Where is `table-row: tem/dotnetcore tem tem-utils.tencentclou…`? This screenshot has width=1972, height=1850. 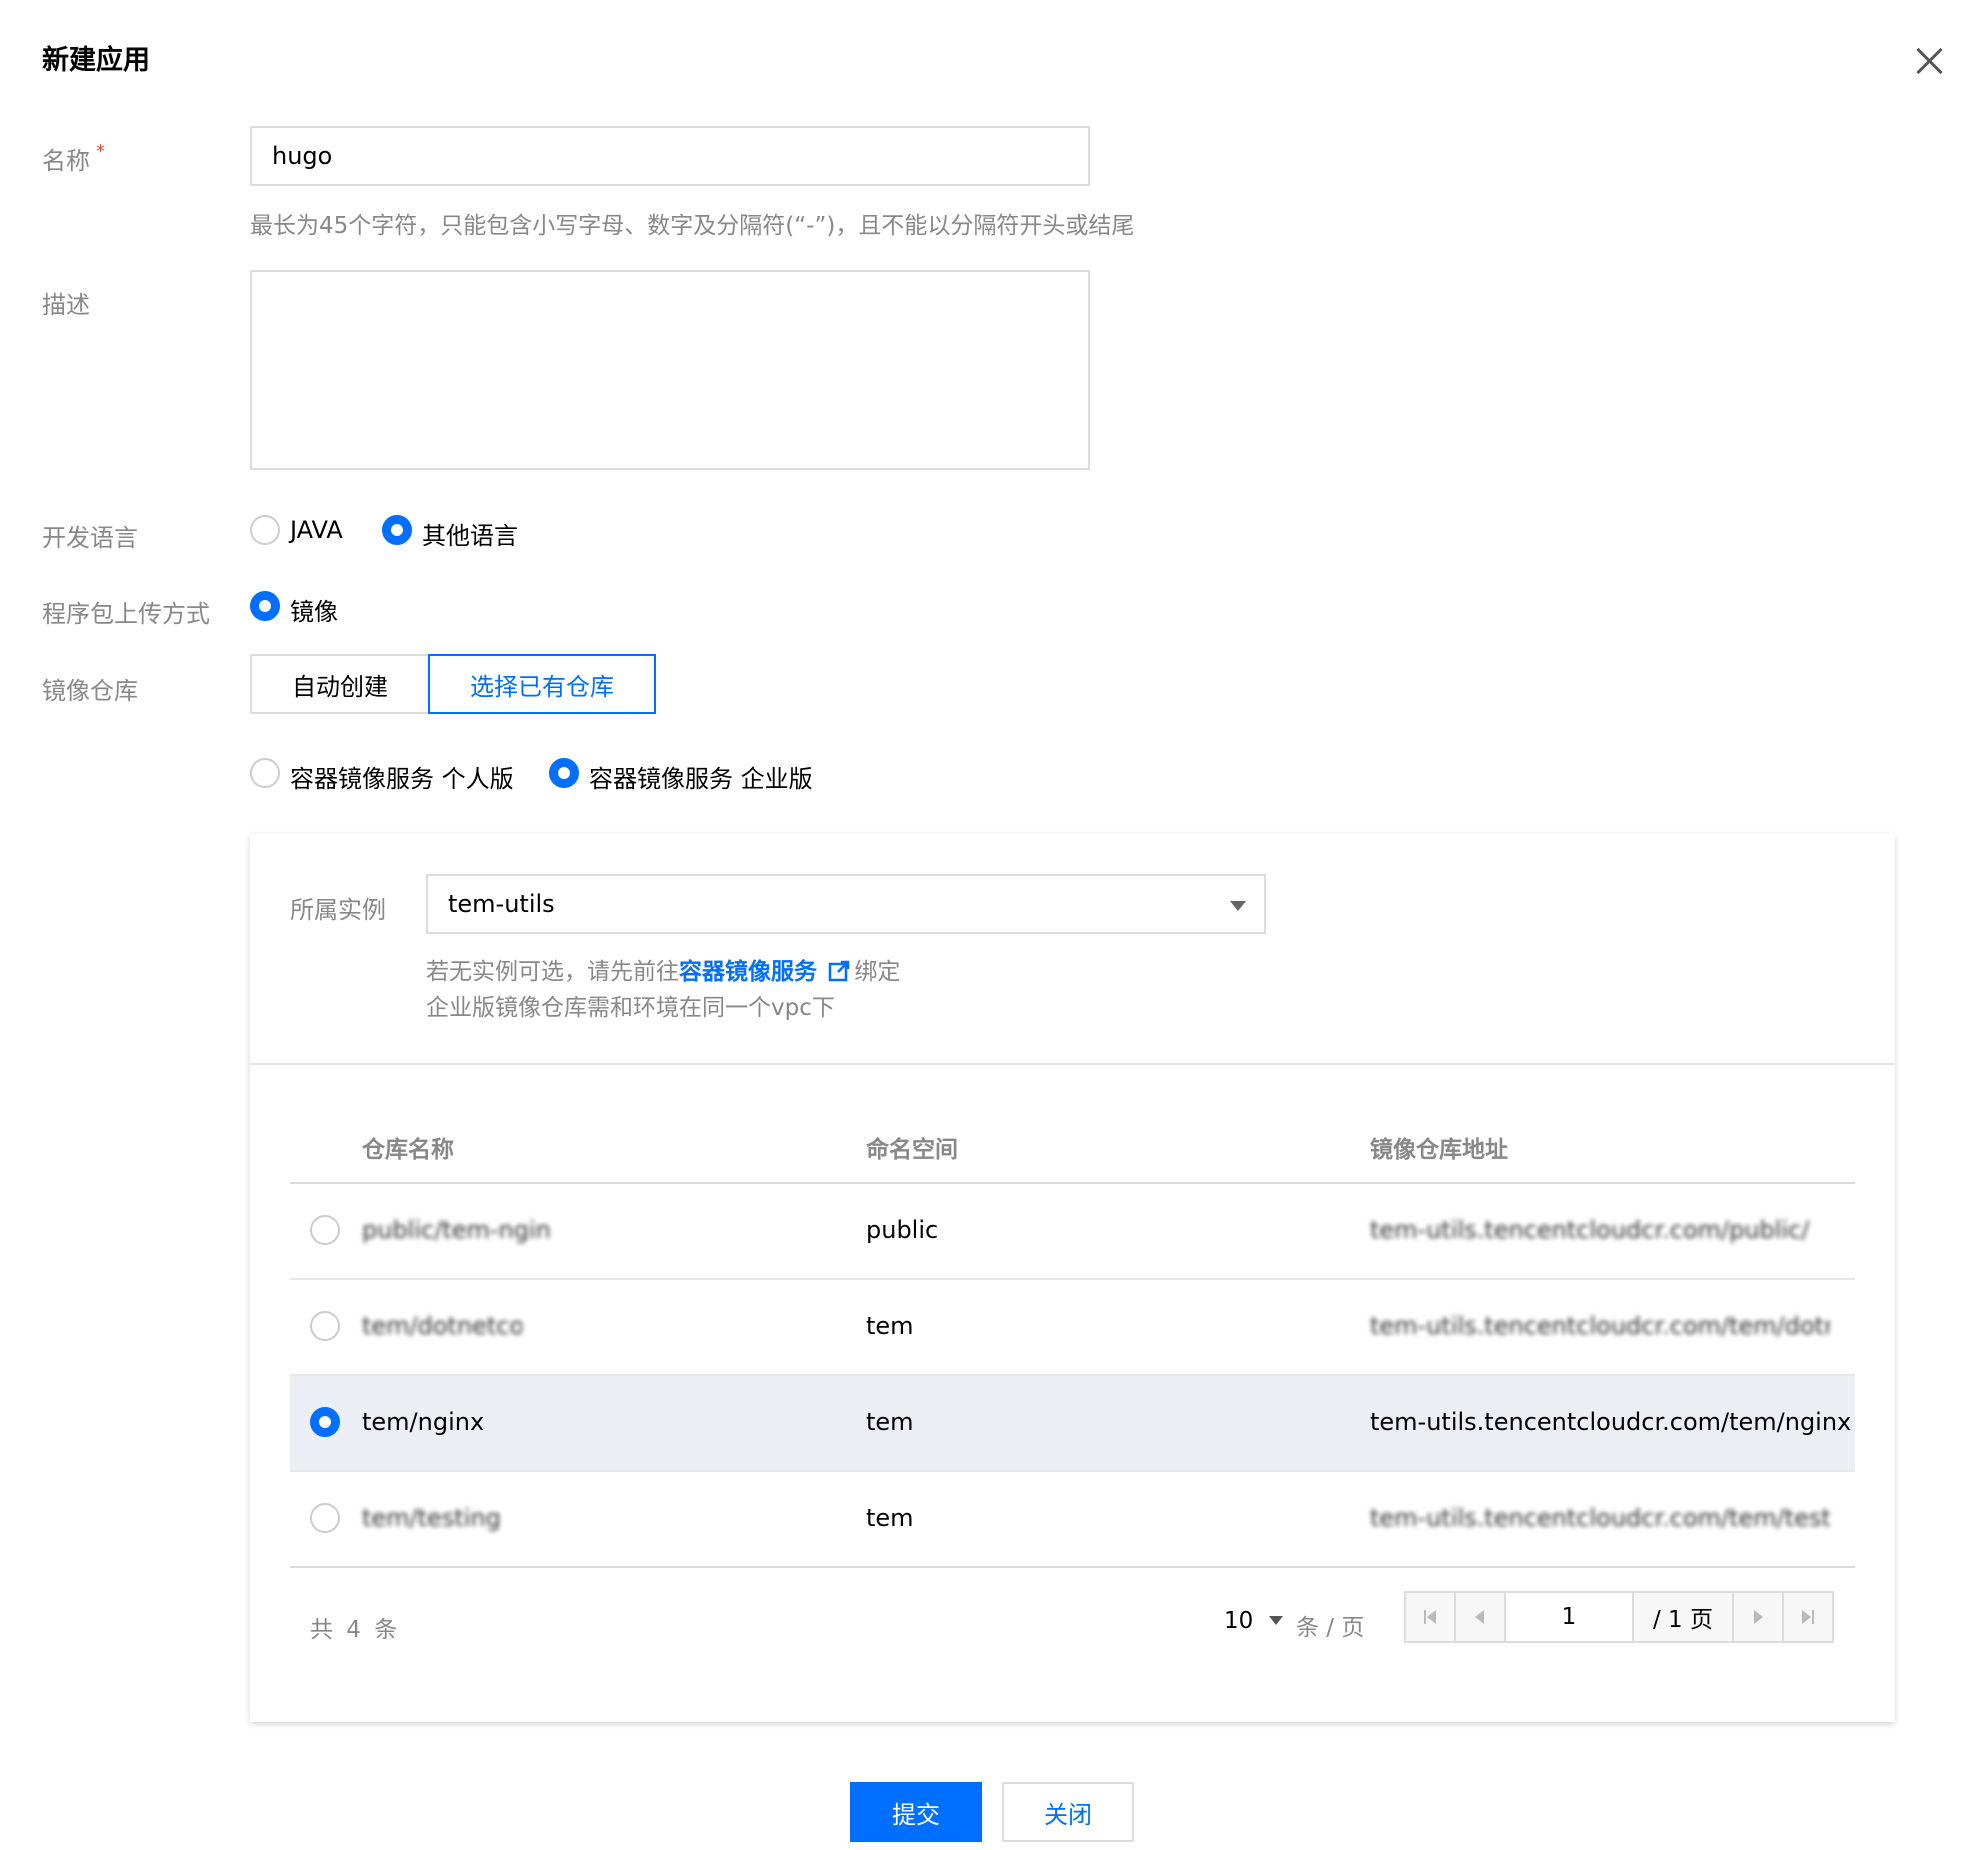
table-row: tem/dotnetcore tem tem-utils.tencentclou… is located at coordinates (1072, 1327).